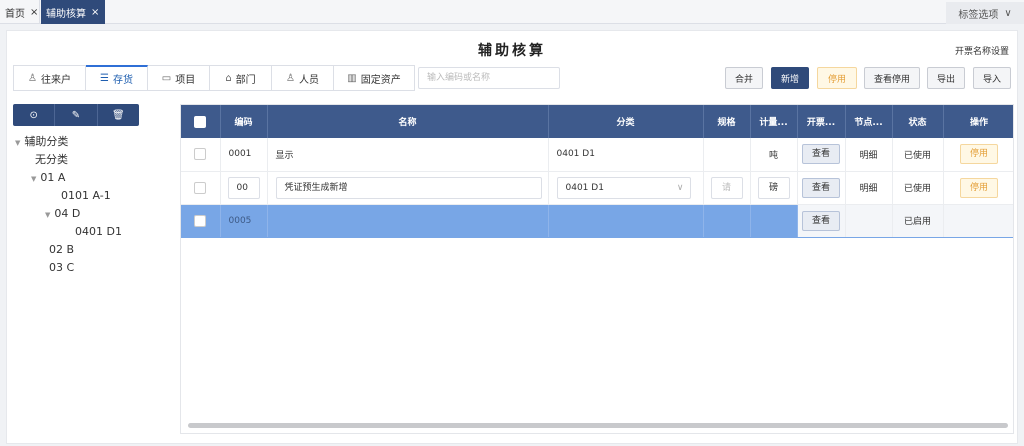 This screenshot has width=1024, height=446. Describe the element at coordinates (626, 121) in the screenshot. I see `col-category: 分类` at that location.